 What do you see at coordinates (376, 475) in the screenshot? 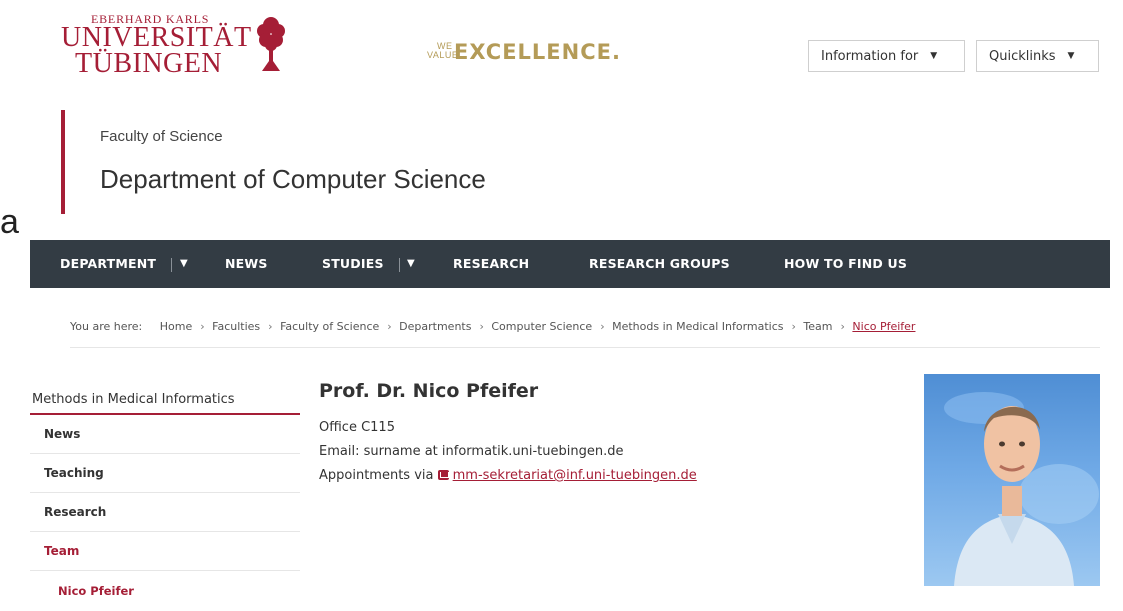
I see `appointments-label: Appointments via` at bounding box center [376, 475].